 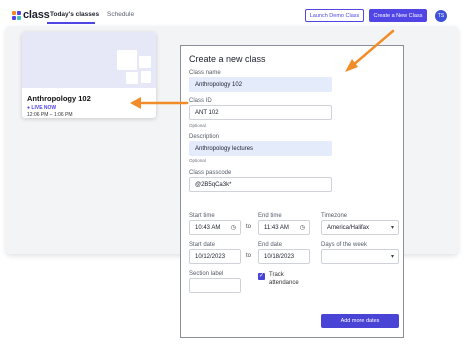 What do you see at coordinates (159, 103) in the screenshot?
I see `arrow-to-card` at bounding box center [159, 103].